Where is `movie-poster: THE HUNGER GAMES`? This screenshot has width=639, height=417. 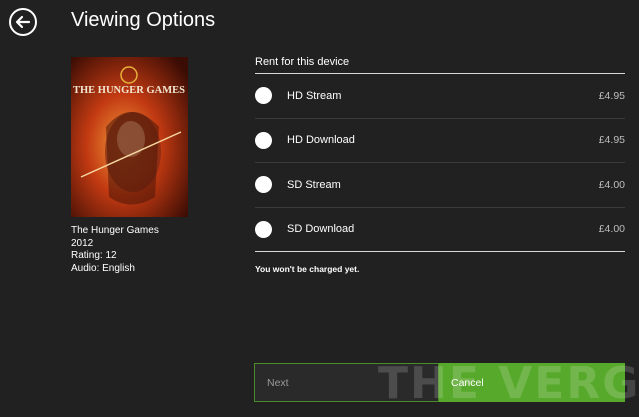
movie-poster: THE HUNGER GAMES is located at coordinates (129, 137).